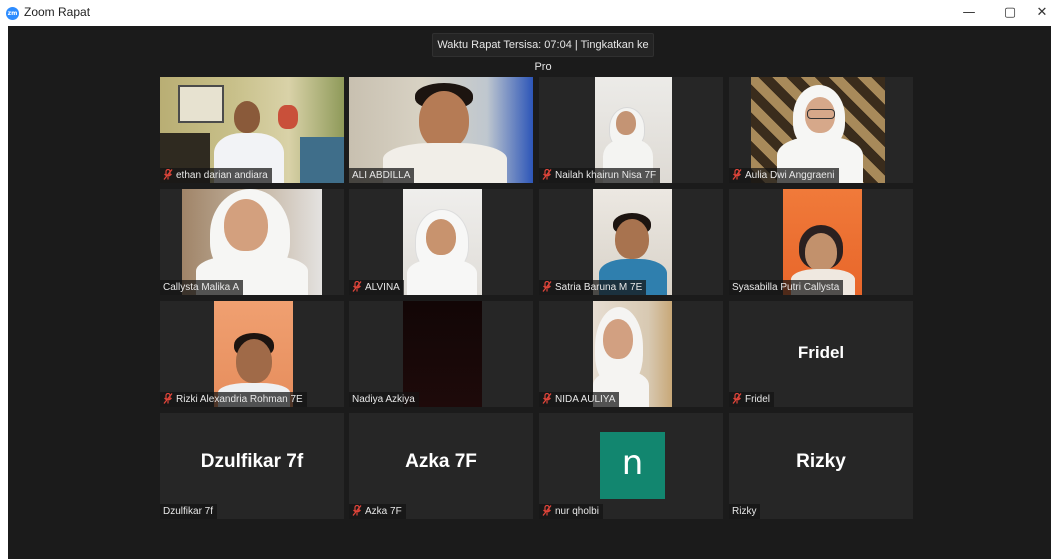 The image size is (1059, 559). I want to click on participant-tile-alvina: ALVINA, so click(441, 242).